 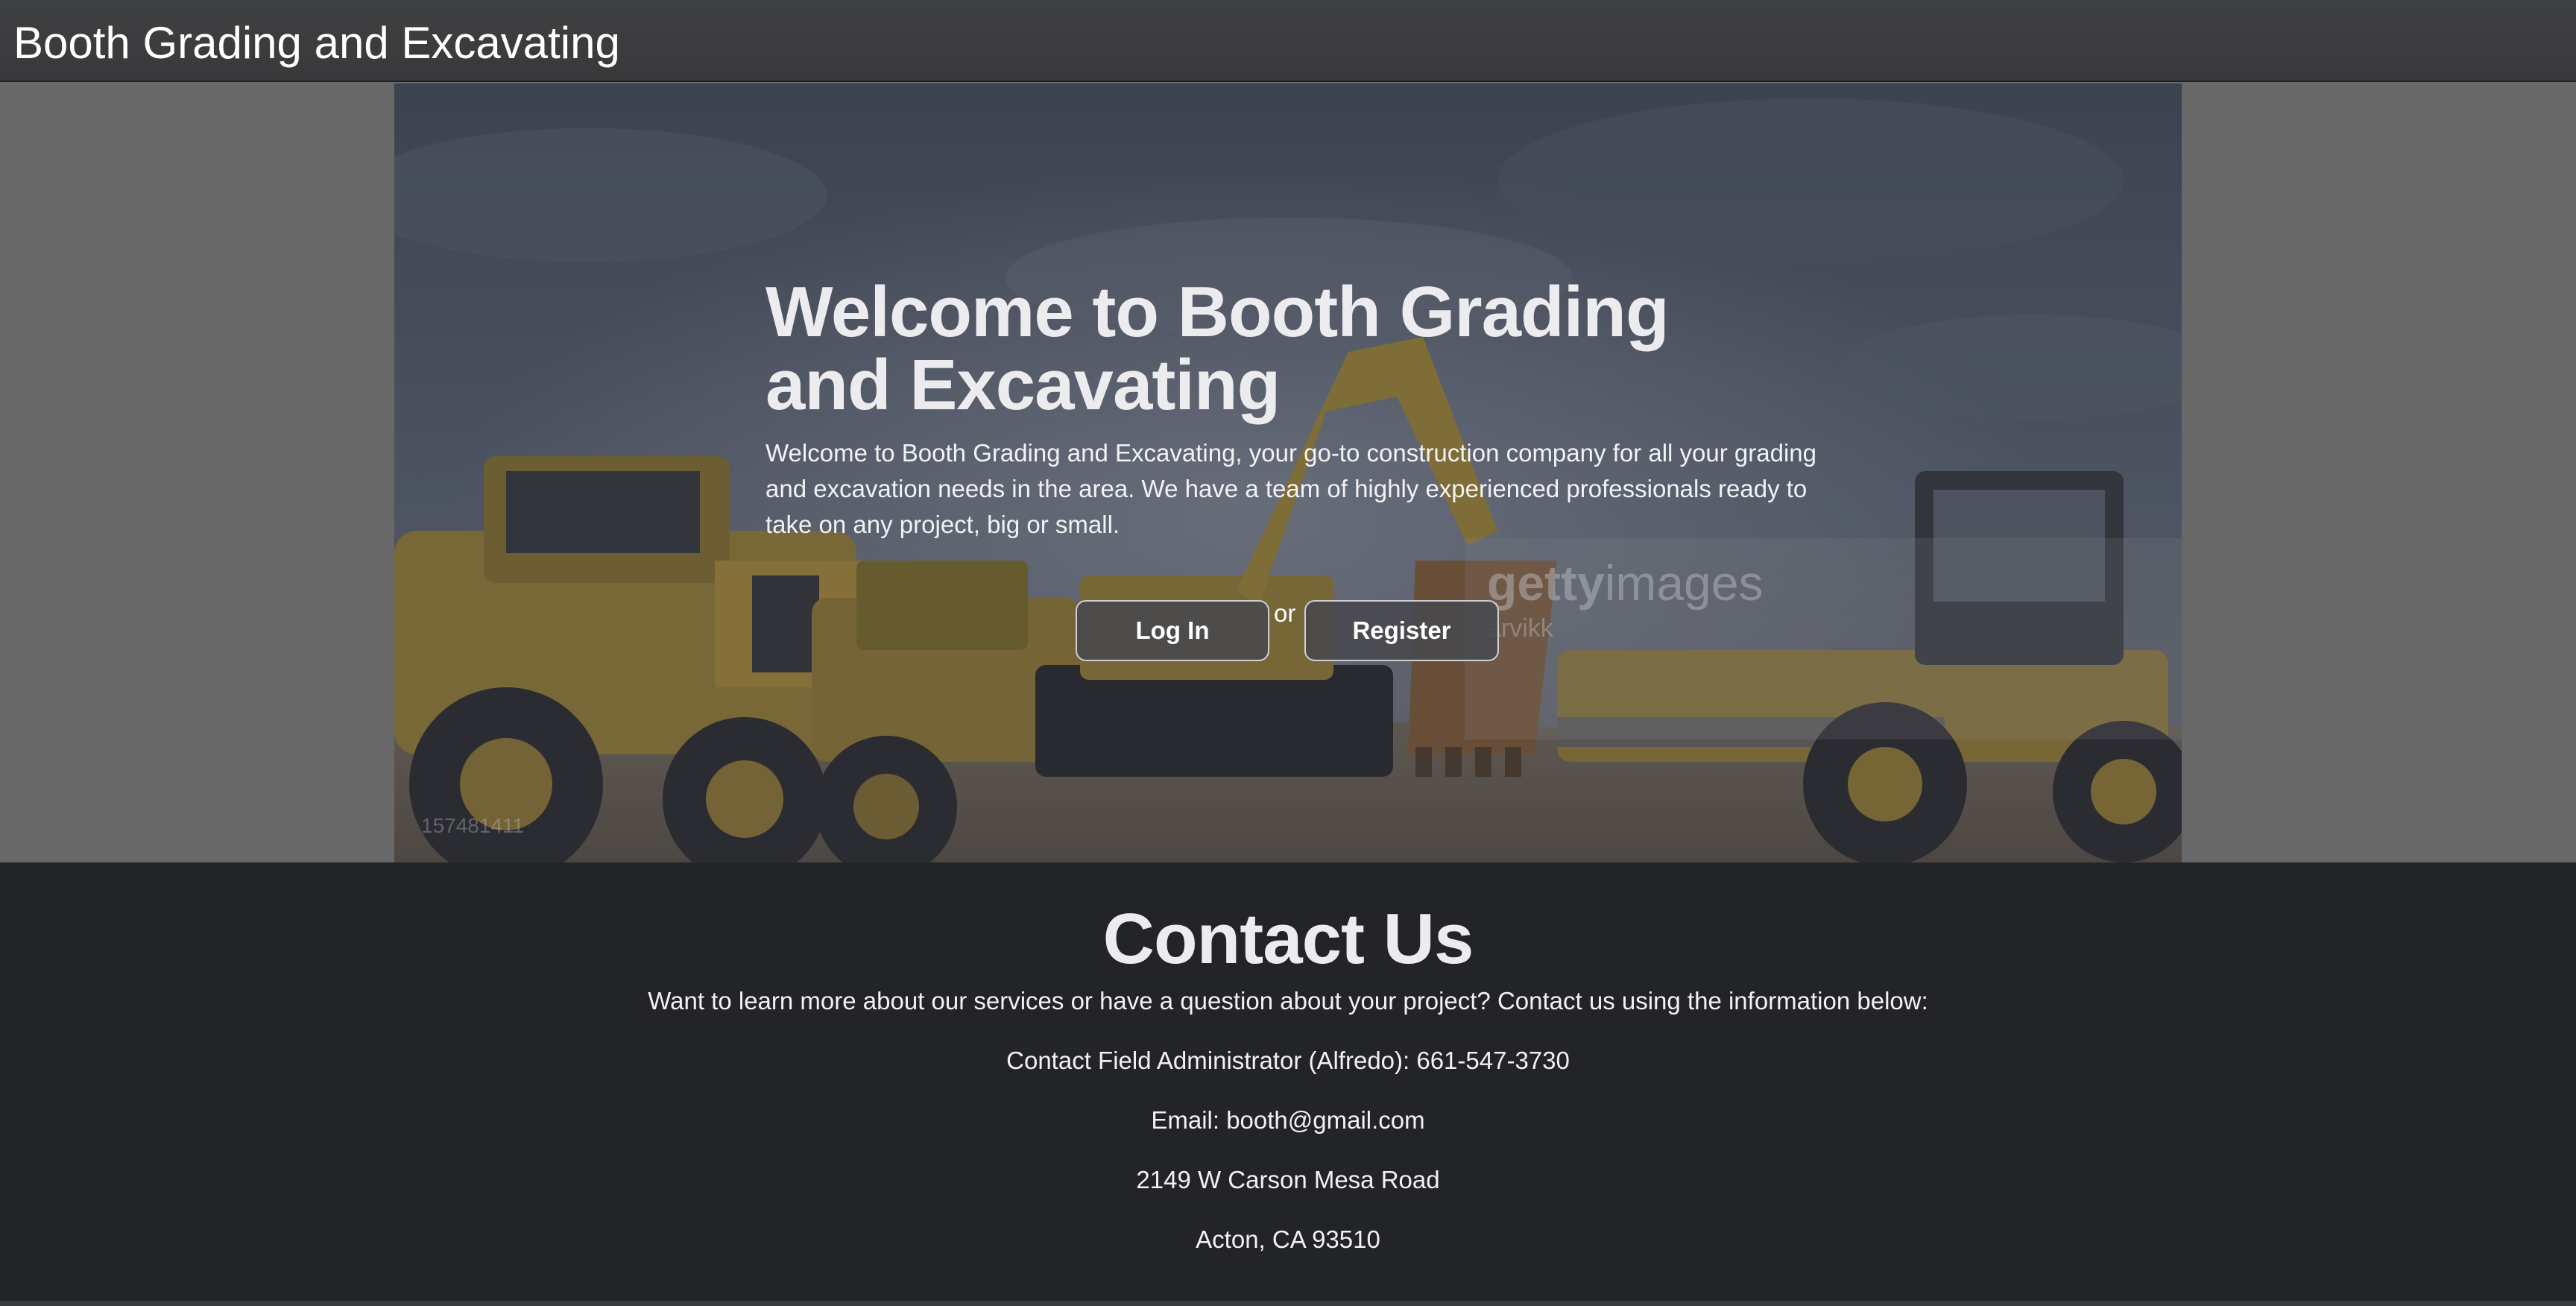 I want to click on auth-actions: Log In or Register, so click(x=1299, y=626).